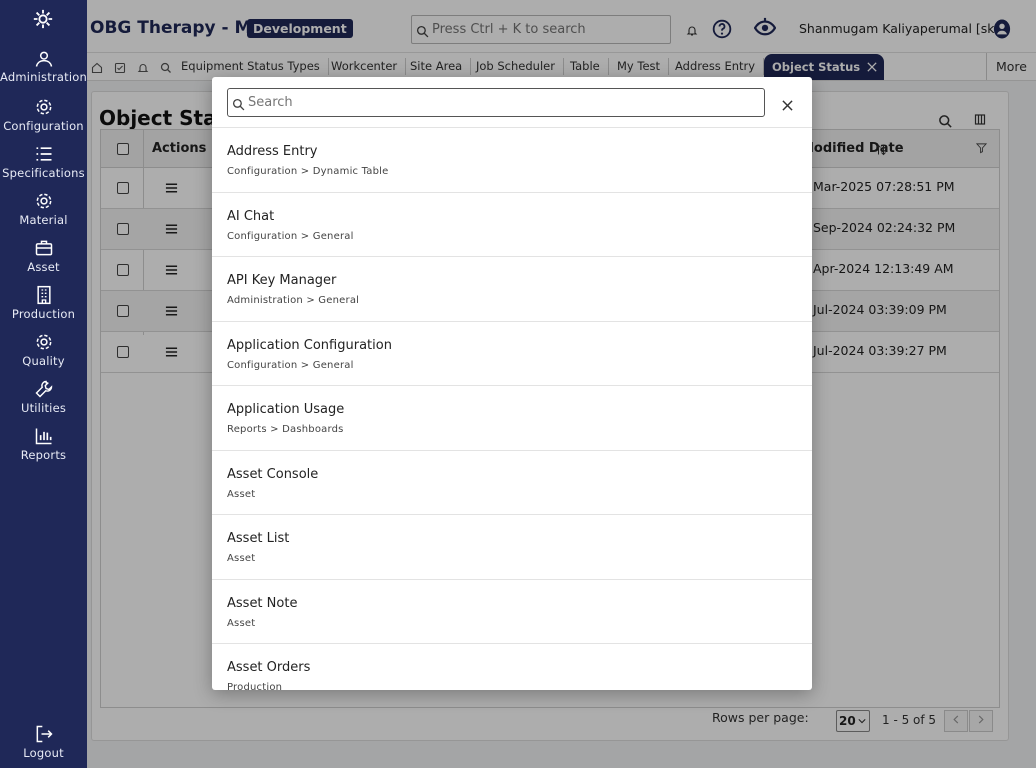  What do you see at coordinates (43, 314) in the screenshot?
I see `sidebar-item-label: Production` at bounding box center [43, 314].